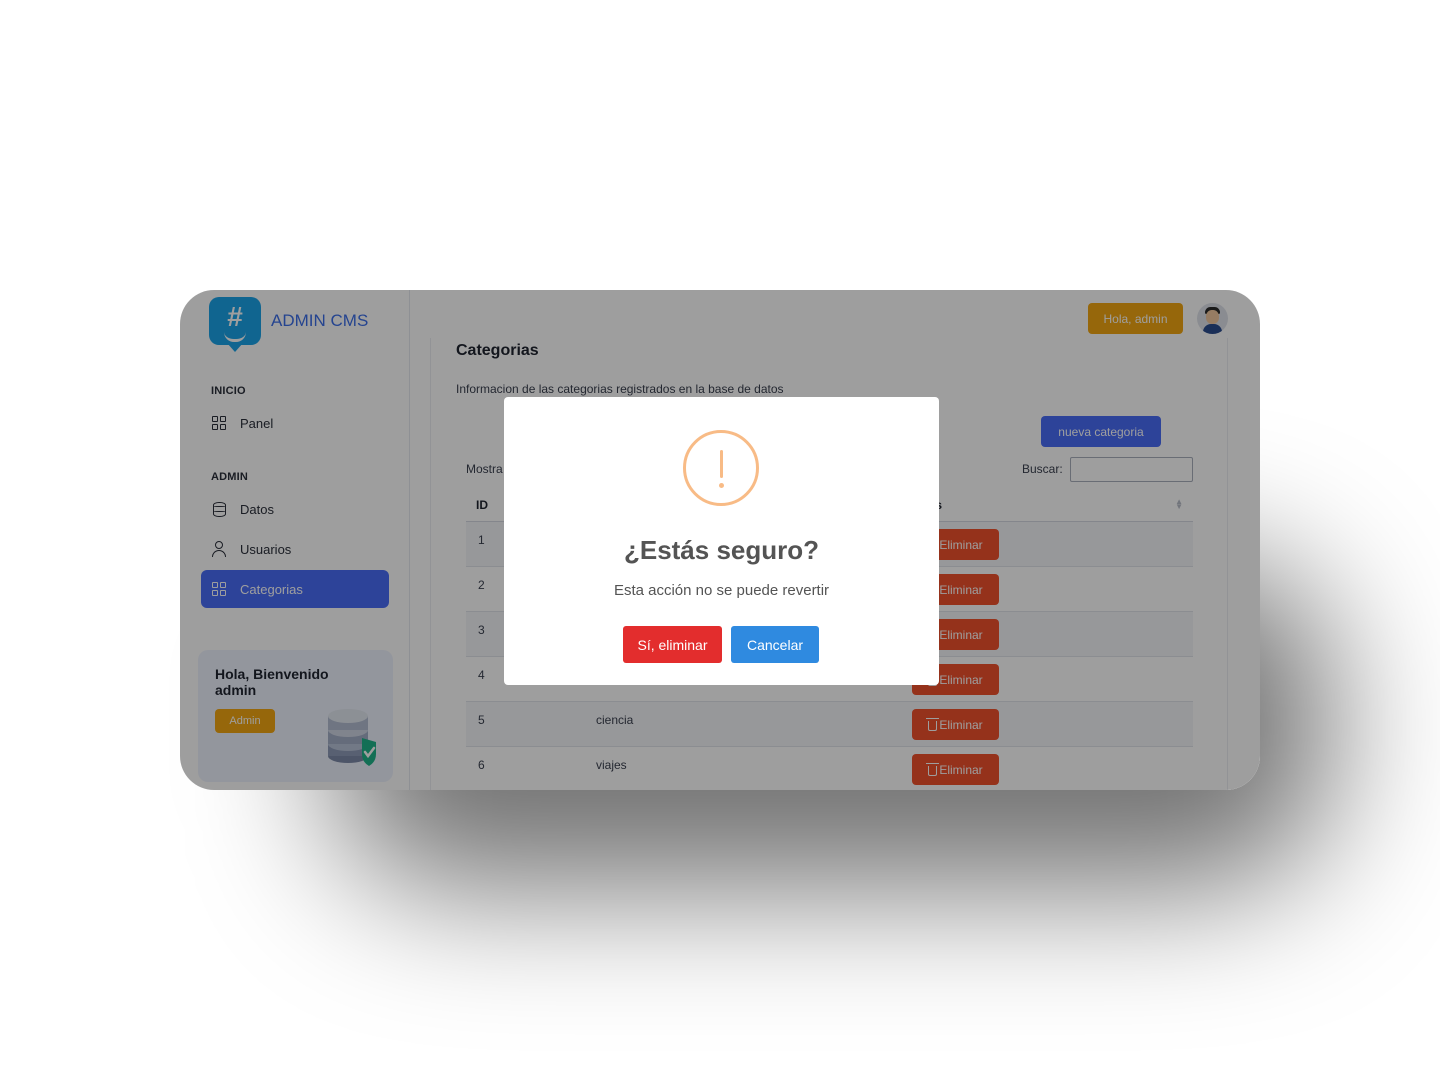 Image resolution: width=1440 pixels, height=1080 pixels. Describe the element at coordinates (721, 590) in the screenshot. I see `dialog-message: Esta acción no se puede revertir` at that location.